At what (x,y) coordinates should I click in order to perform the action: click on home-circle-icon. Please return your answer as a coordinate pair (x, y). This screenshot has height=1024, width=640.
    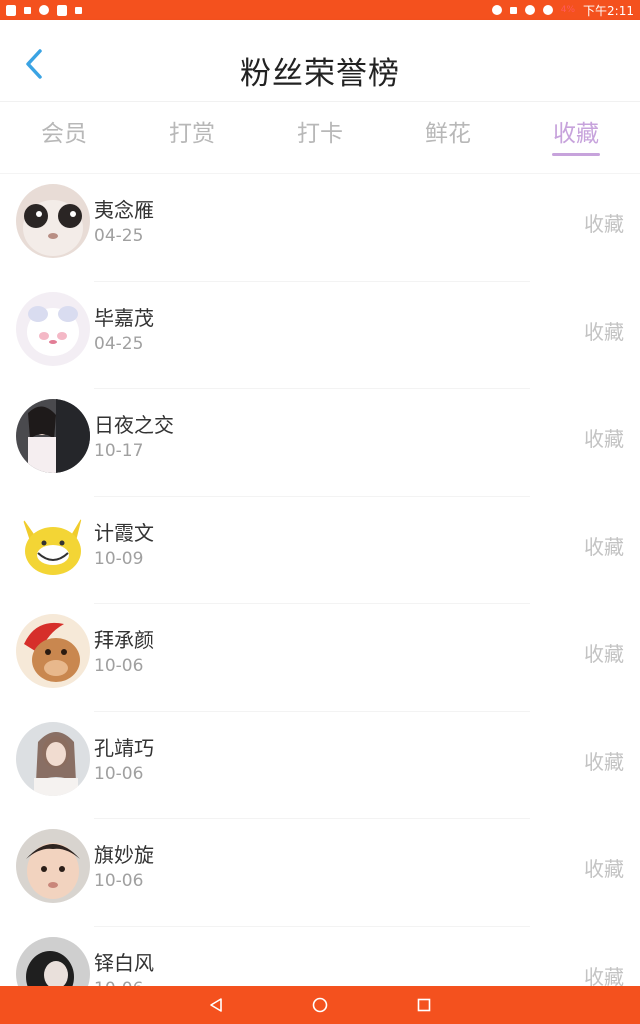
    Looking at the image, I should click on (320, 1005).